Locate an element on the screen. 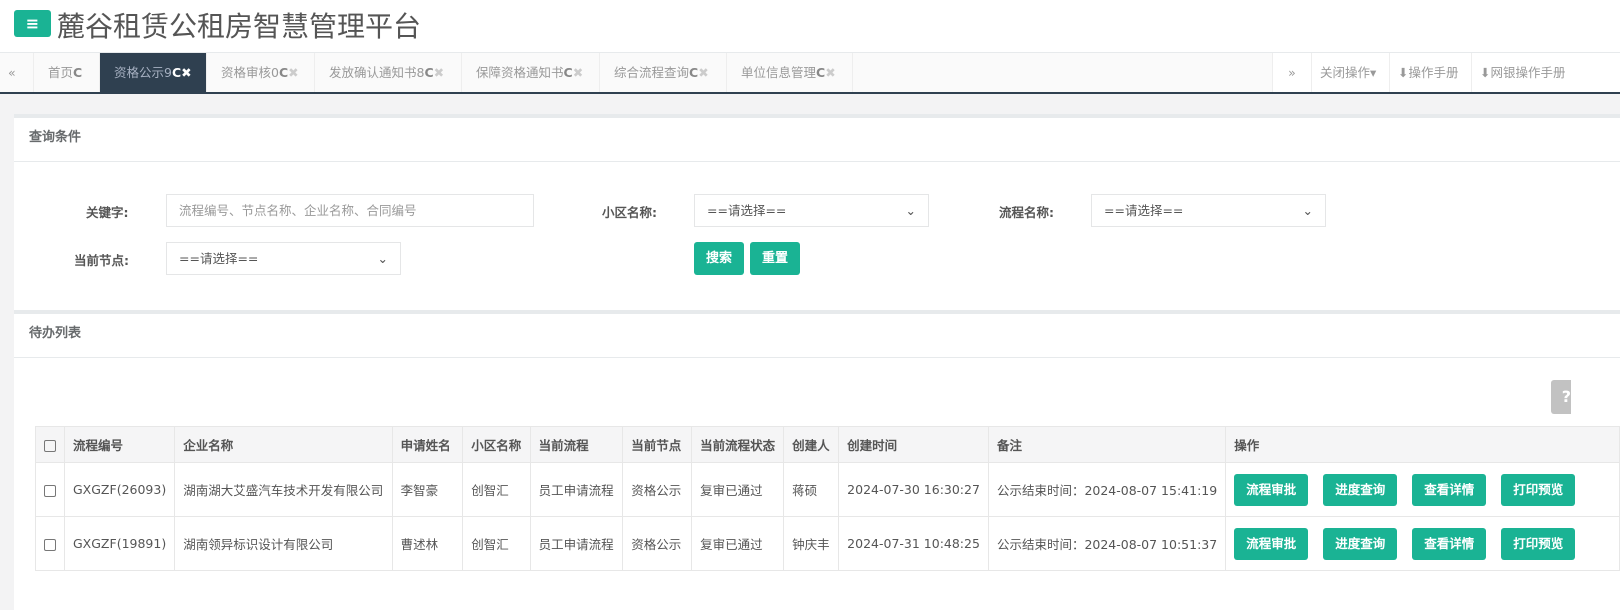 This screenshot has width=1620, height=610. cell: 曹述林 is located at coordinates (427, 543).